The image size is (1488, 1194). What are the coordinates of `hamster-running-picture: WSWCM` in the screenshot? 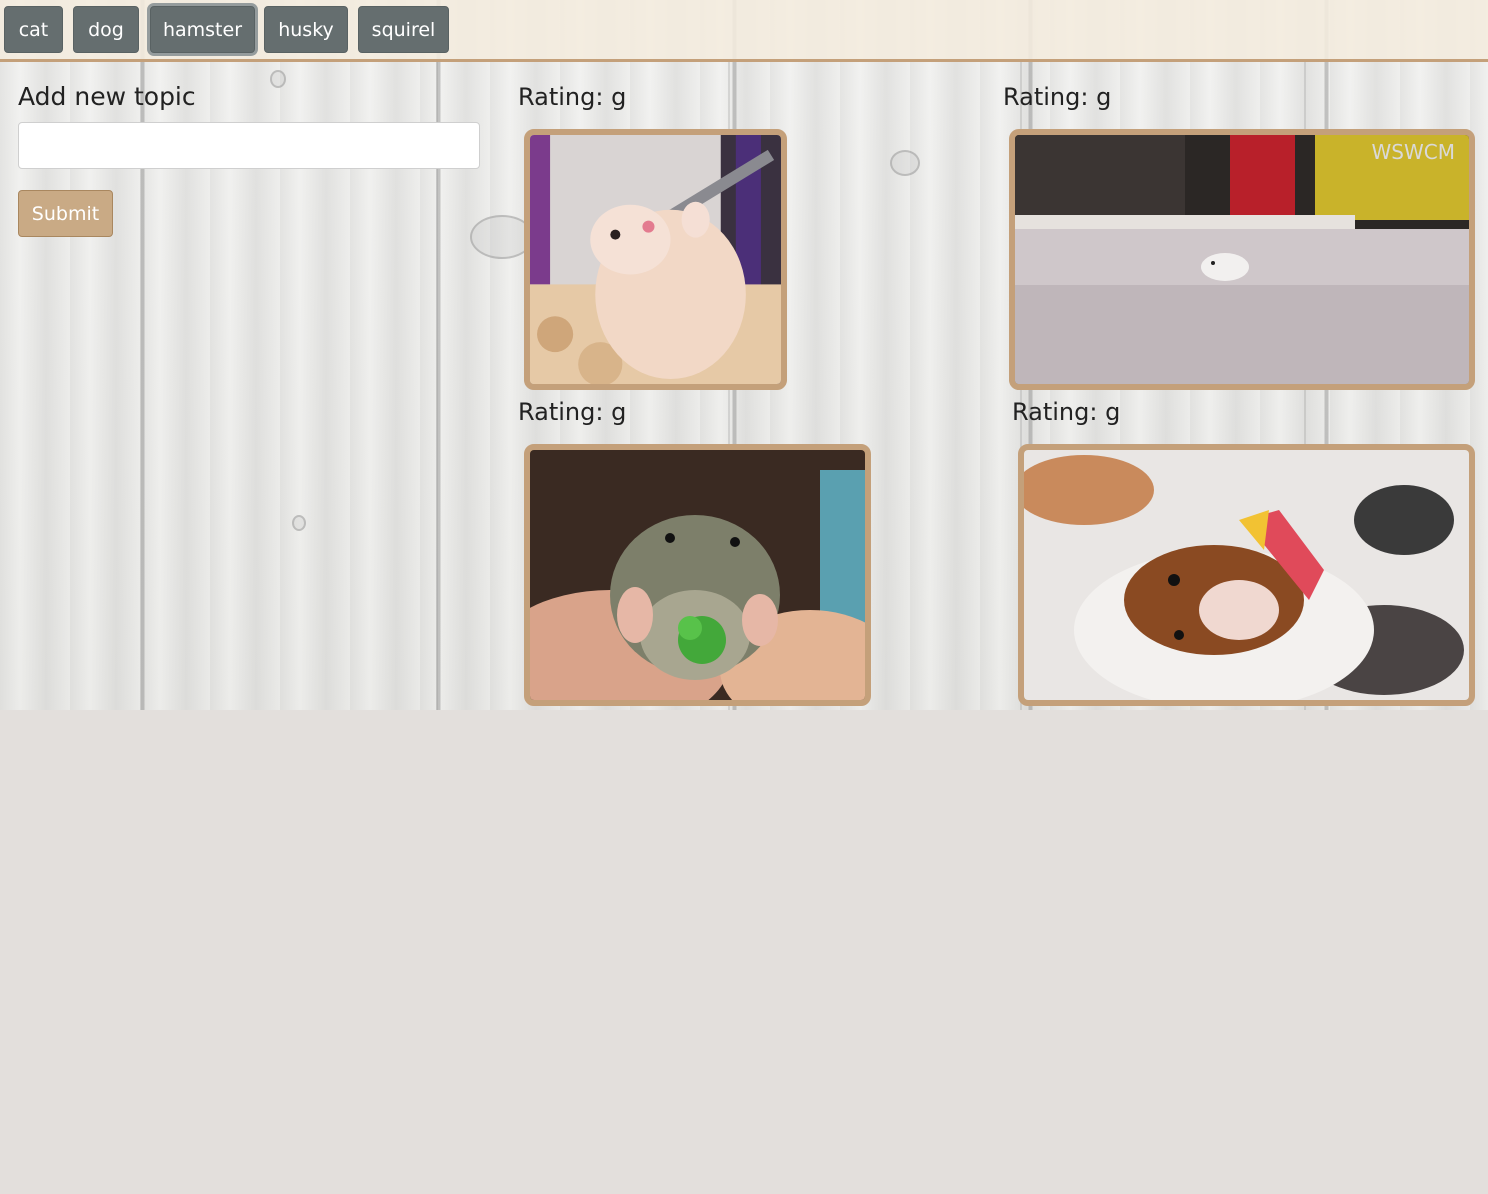 It's located at (1242, 259).